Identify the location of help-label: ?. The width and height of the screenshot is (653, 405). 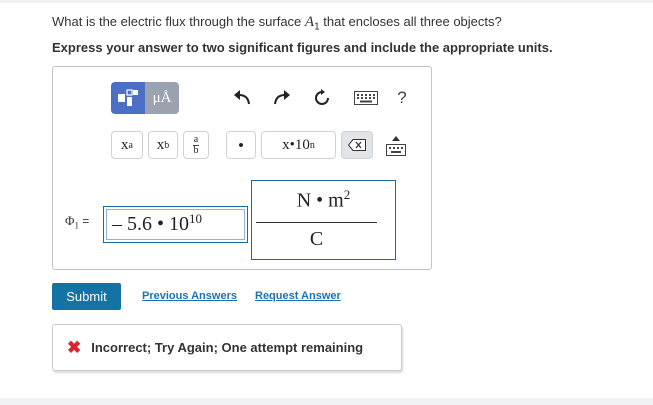
(402, 97).